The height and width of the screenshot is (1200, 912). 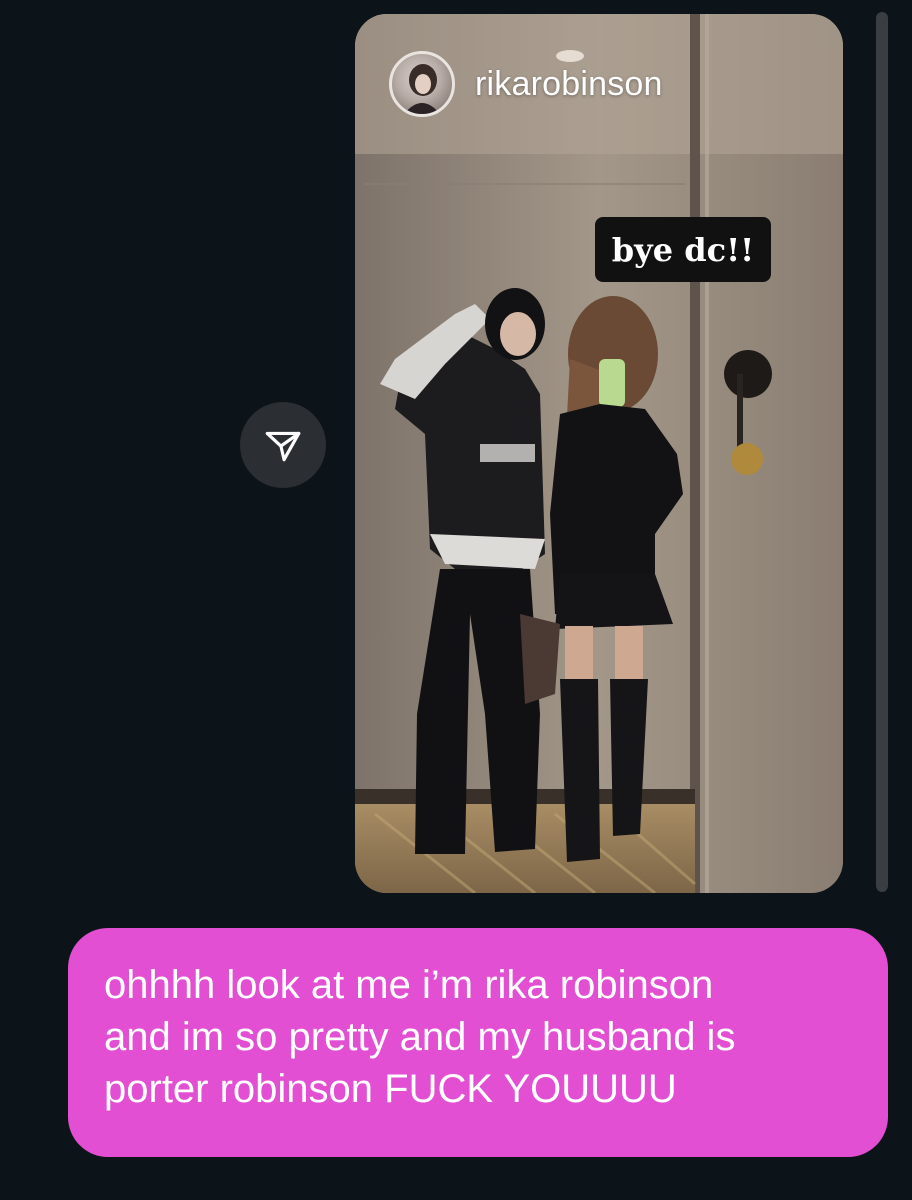 What do you see at coordinates (422, 89) in the screenshot?
I see `avatar-photo` at bounding box center [422, 89].